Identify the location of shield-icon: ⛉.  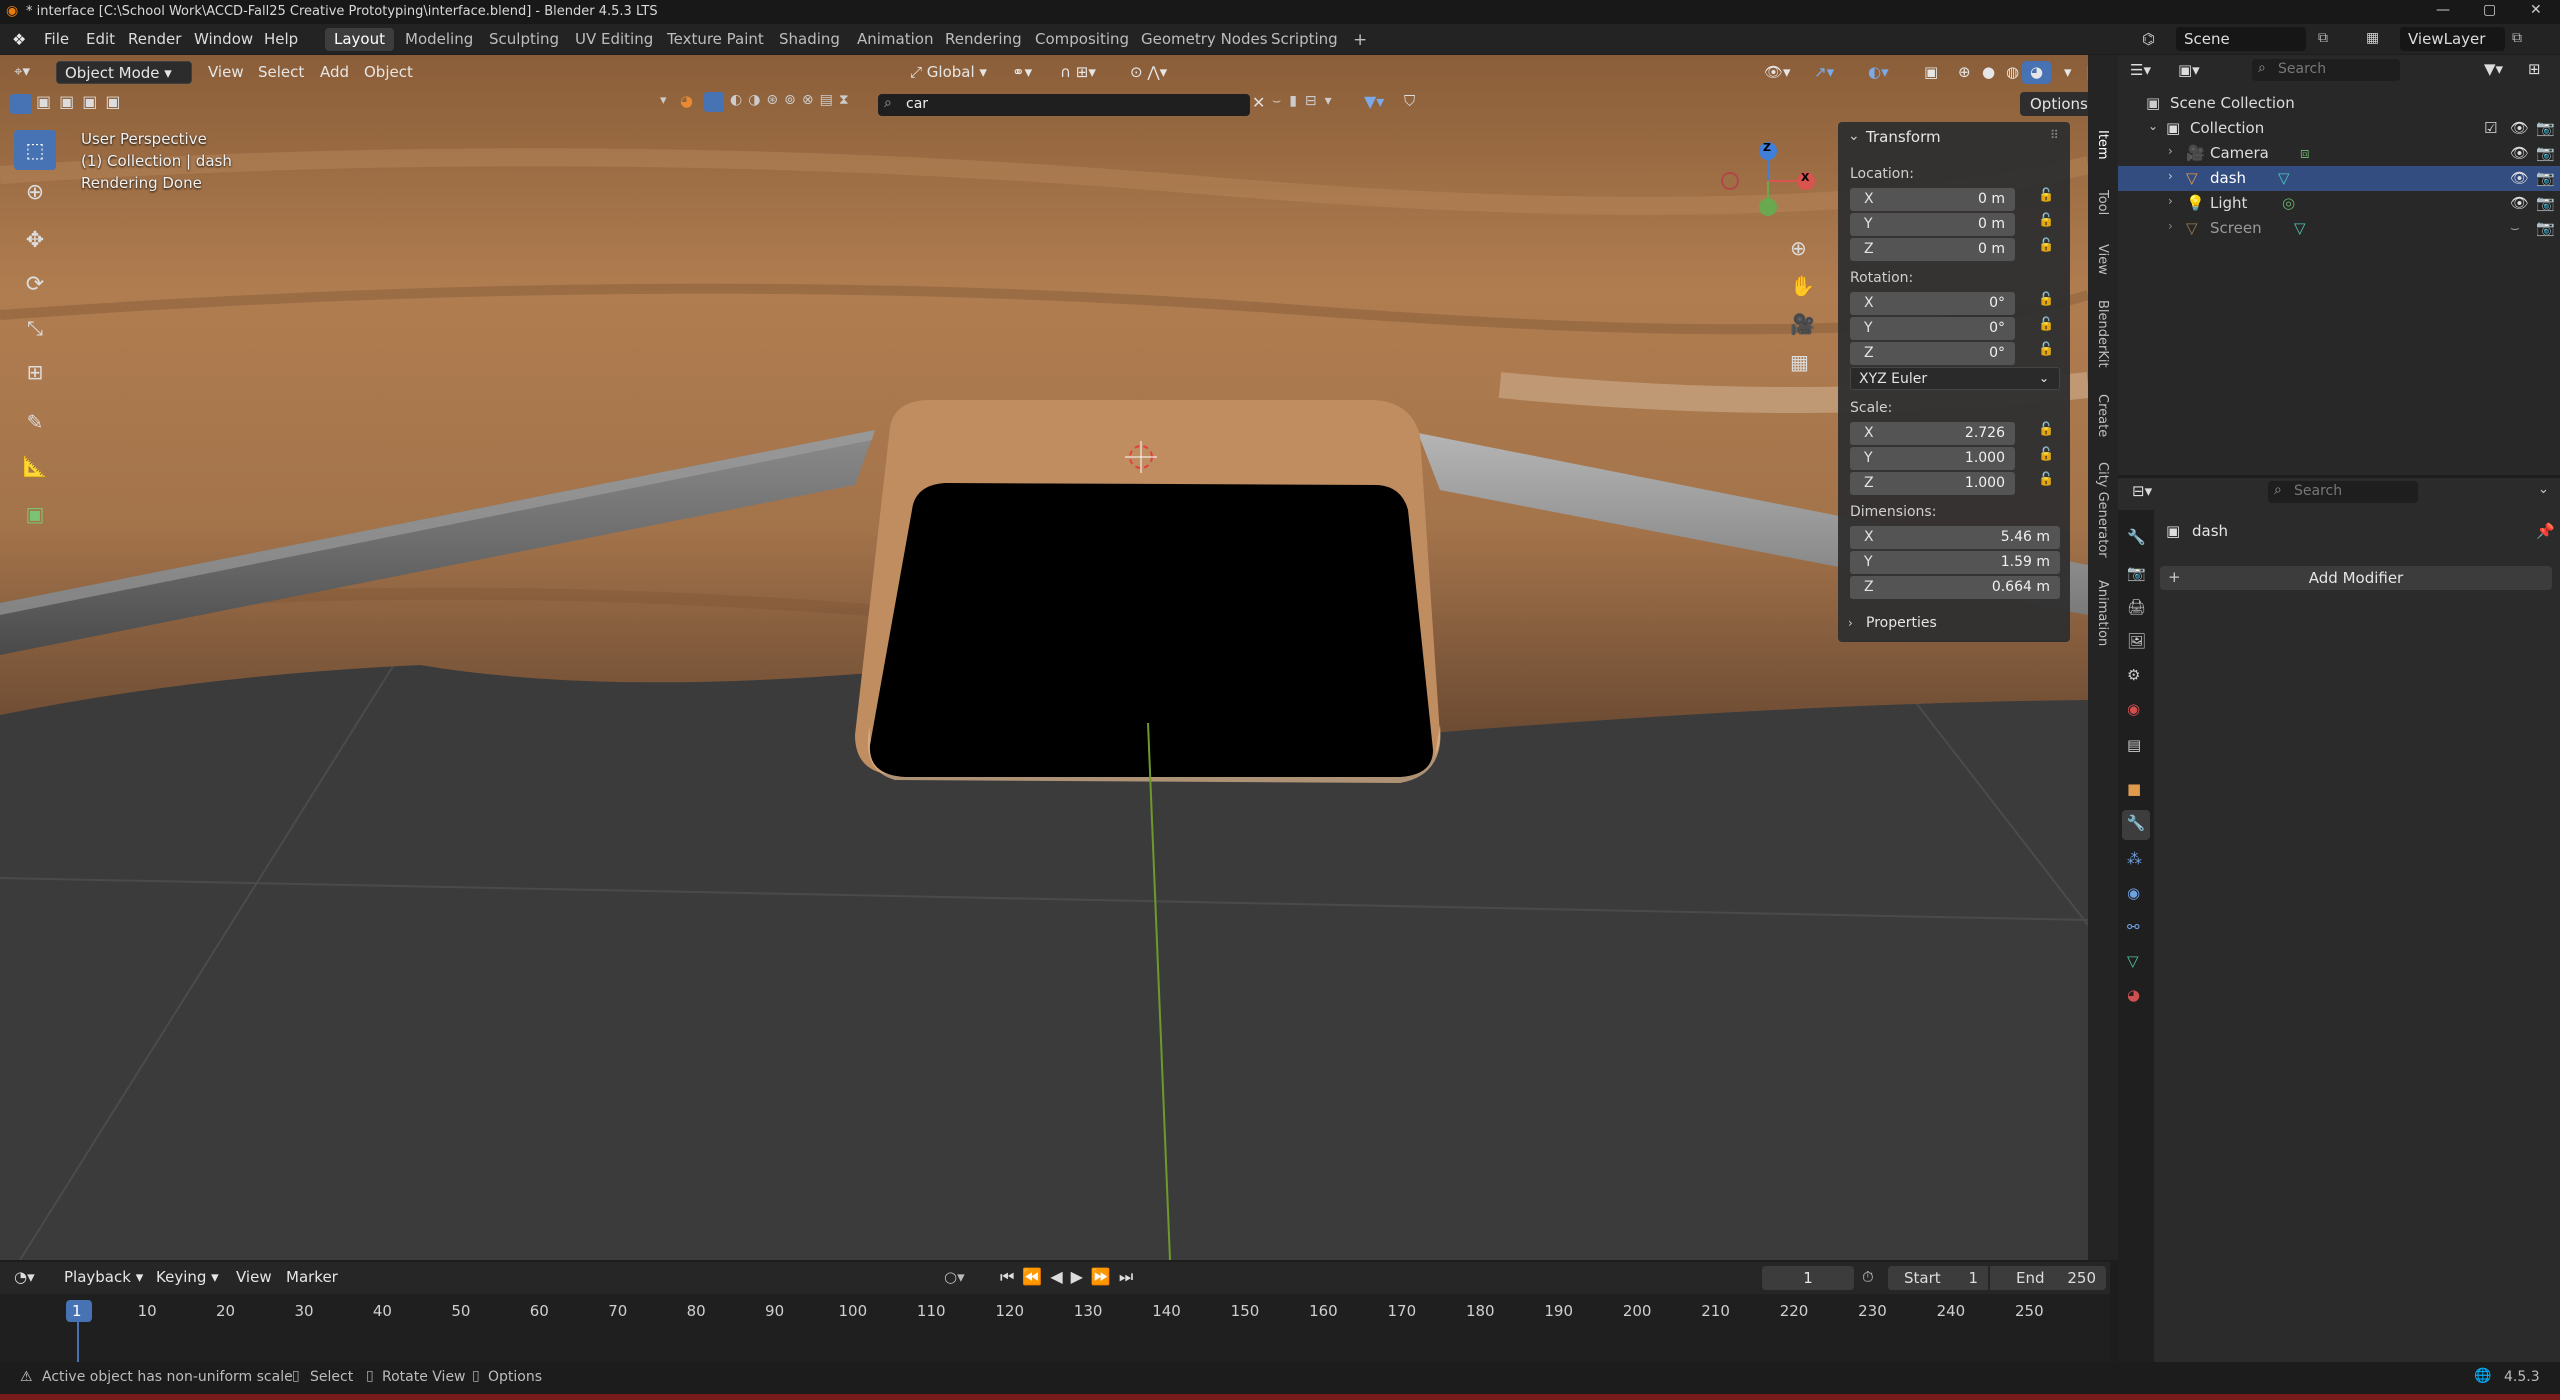
(1409, 101).